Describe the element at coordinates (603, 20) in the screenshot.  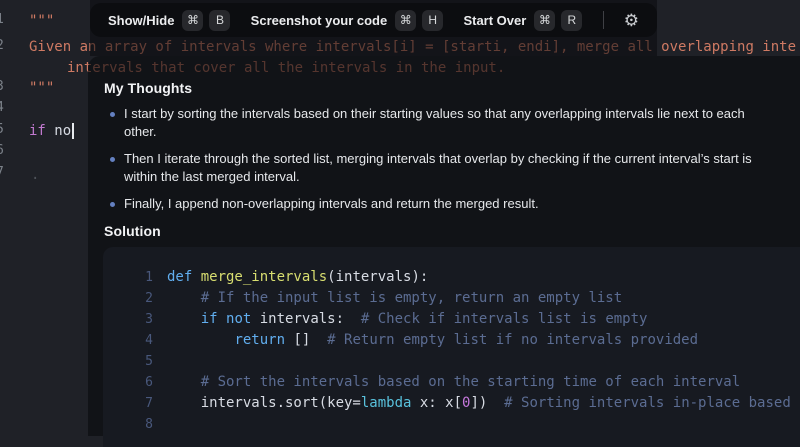
I see `toolbar-divider` at that location.